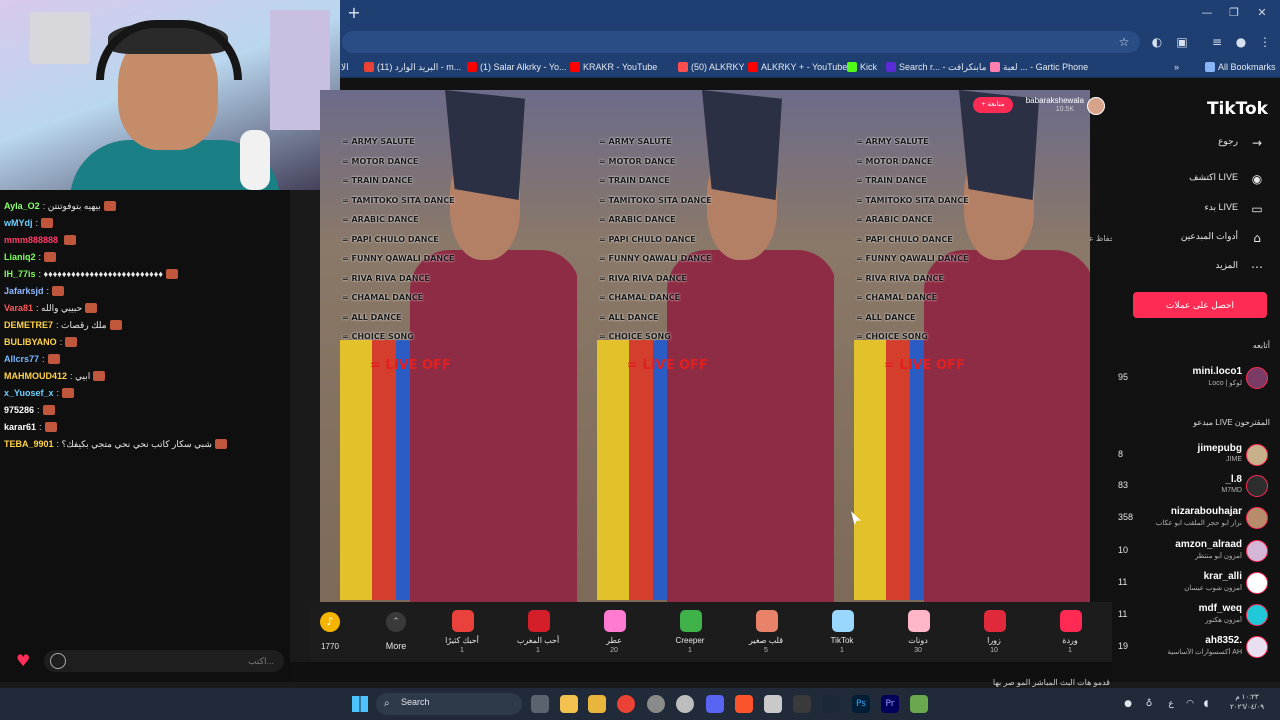  Describe the element at coordinates (31, 240) in the screenshot. I see `chat-username: mmm888888` at that location.